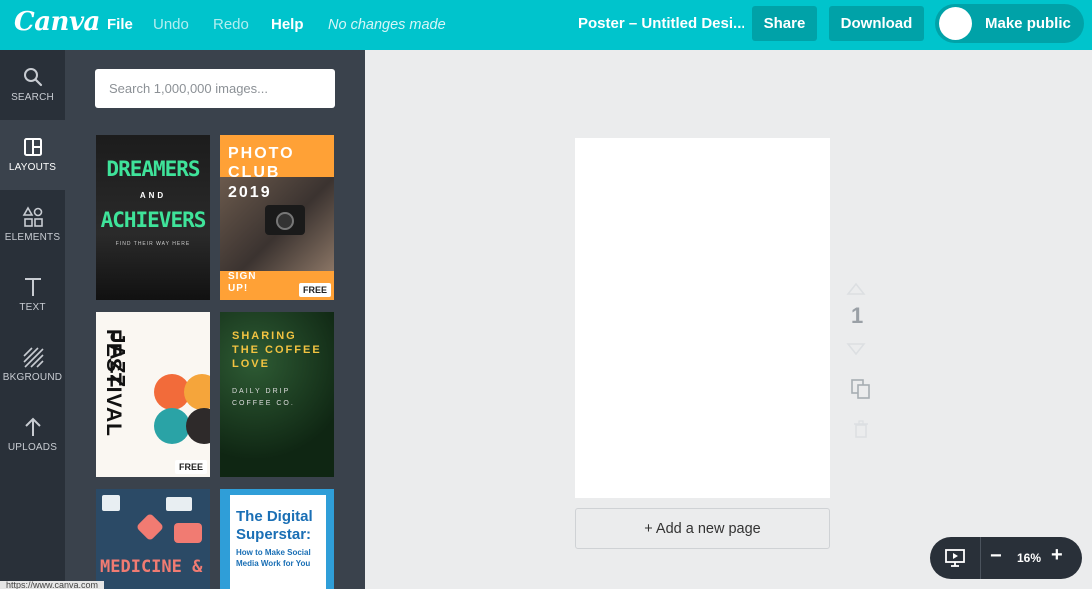 This screenshot has height=589, width=1092. I want to click on template-text: FIND THEIR WAY HERE, so click(153, 244).